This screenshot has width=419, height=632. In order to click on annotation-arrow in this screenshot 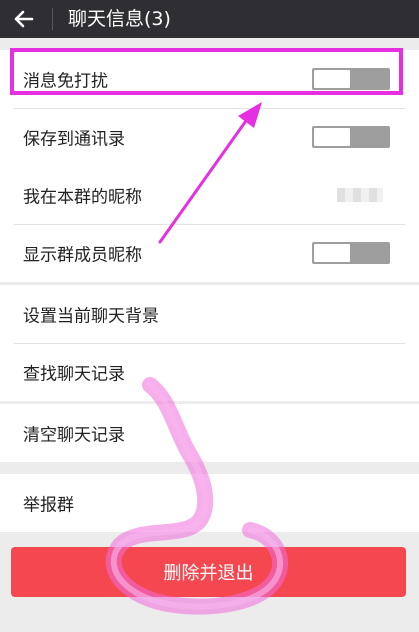, I will do `click(210, 173)`.